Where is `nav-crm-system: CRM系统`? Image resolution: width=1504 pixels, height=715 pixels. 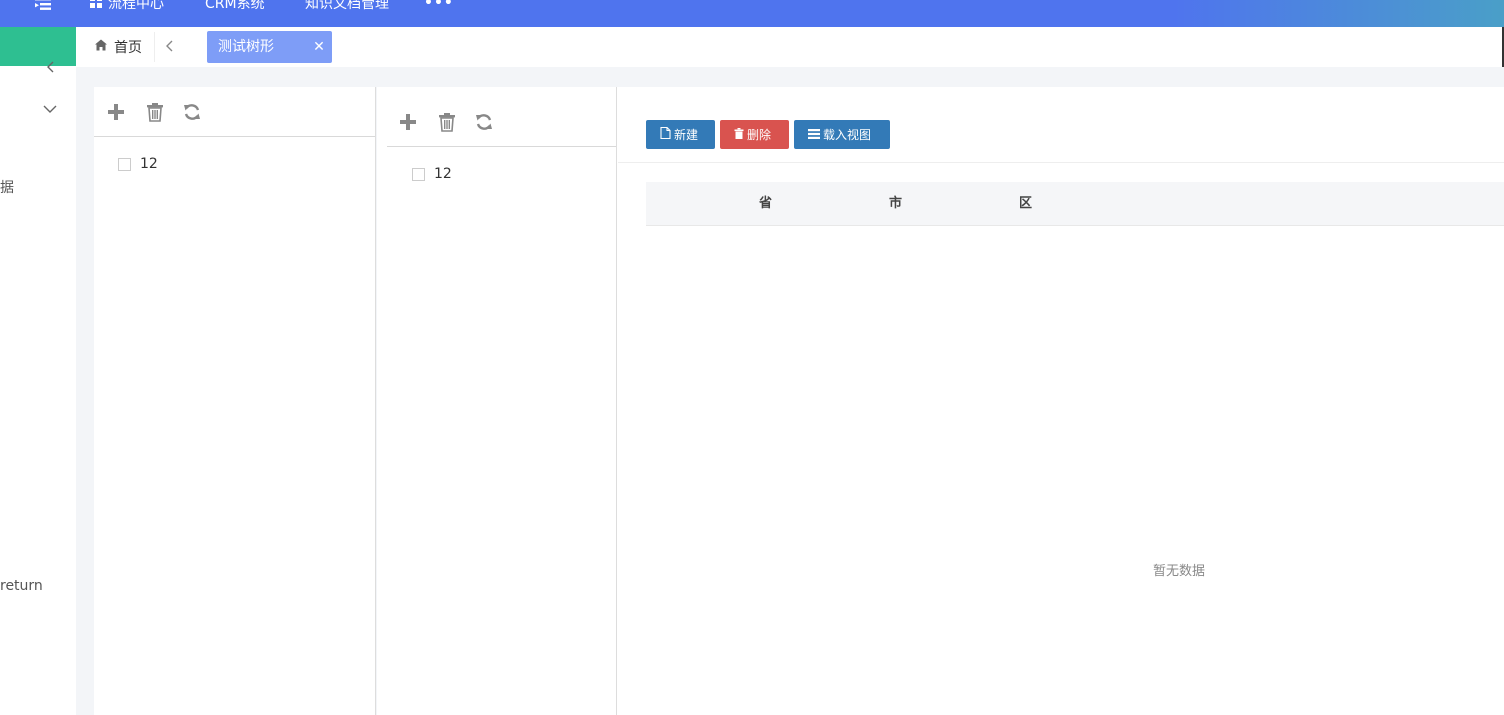 nav-crm-system: CRM系统 is located at coordinates (235, 7).